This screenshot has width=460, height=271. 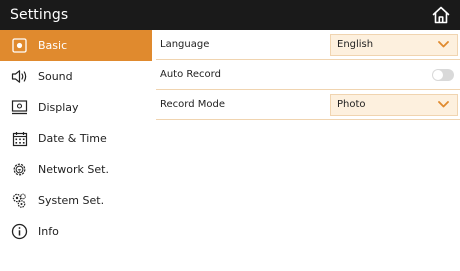 I want to click on calendar-icon, so click(x=19, y=138).